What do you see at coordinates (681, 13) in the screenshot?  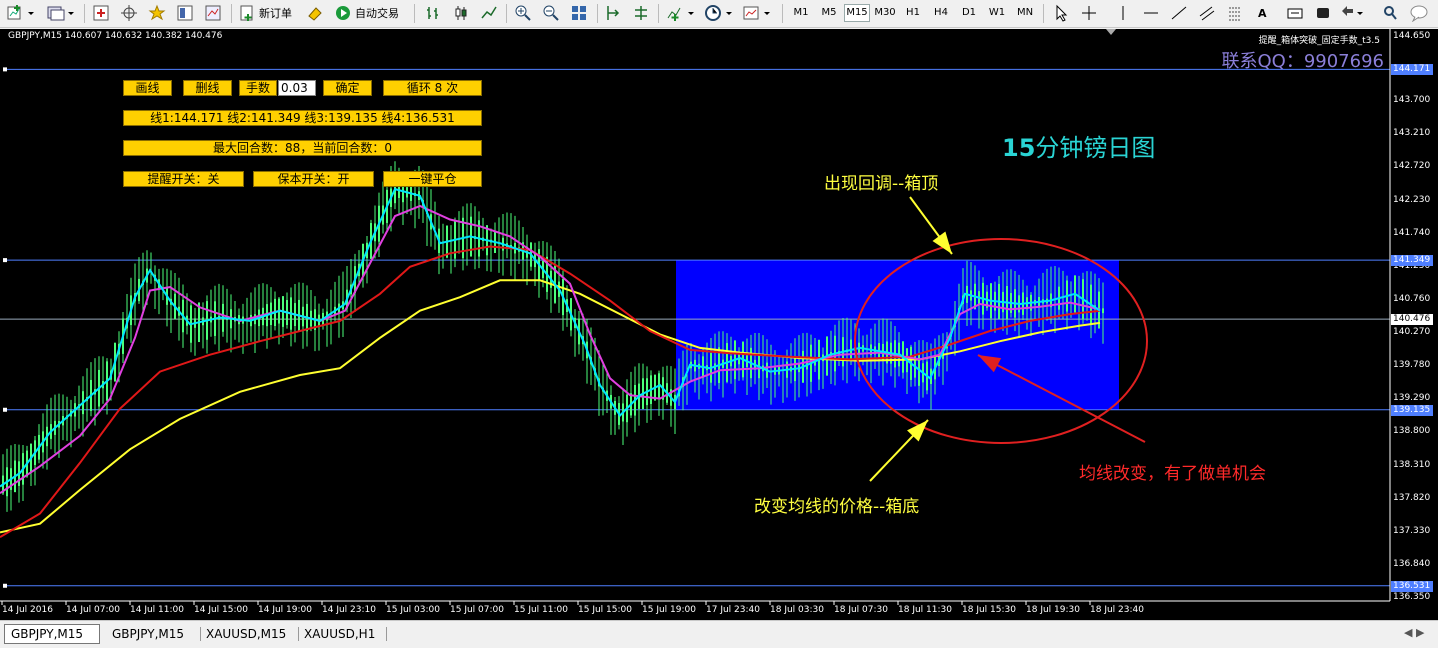 I see `indicators-icon` at bounding box center [681, 13].